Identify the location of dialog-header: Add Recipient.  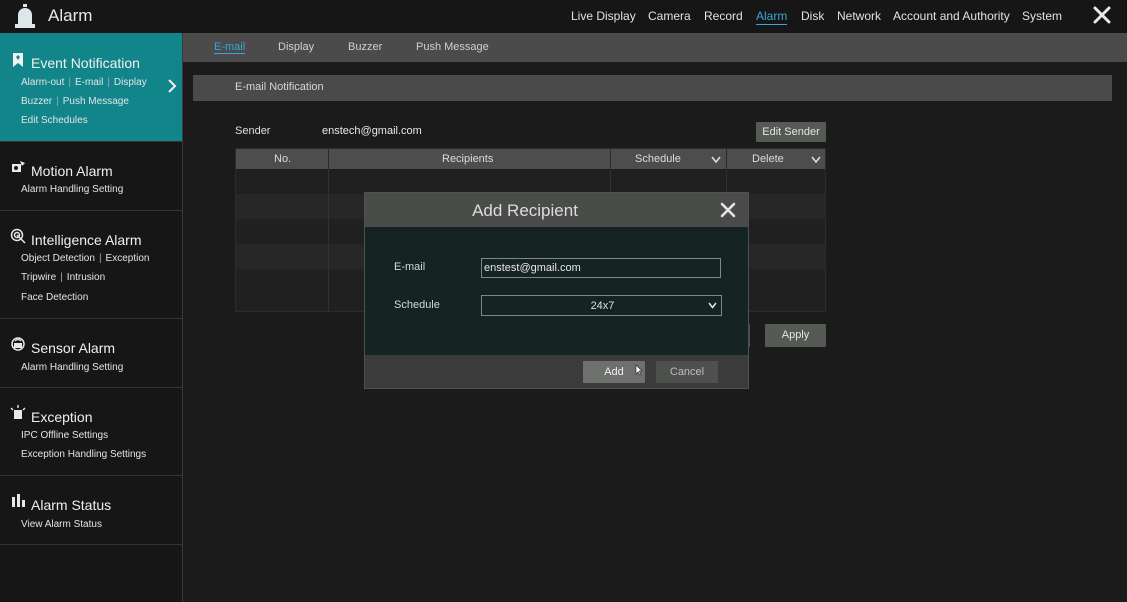
(556, 210).